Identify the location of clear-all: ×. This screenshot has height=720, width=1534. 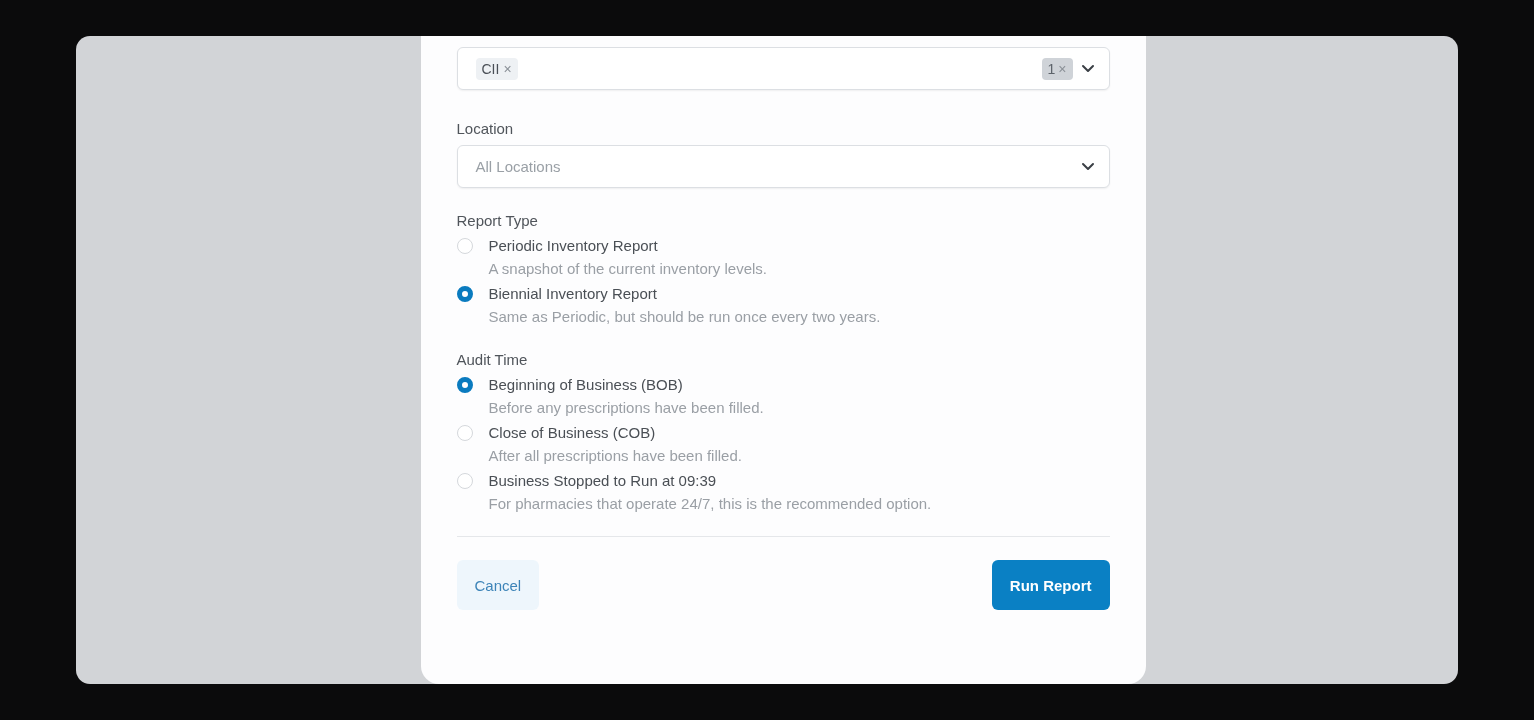
(1062, 68).